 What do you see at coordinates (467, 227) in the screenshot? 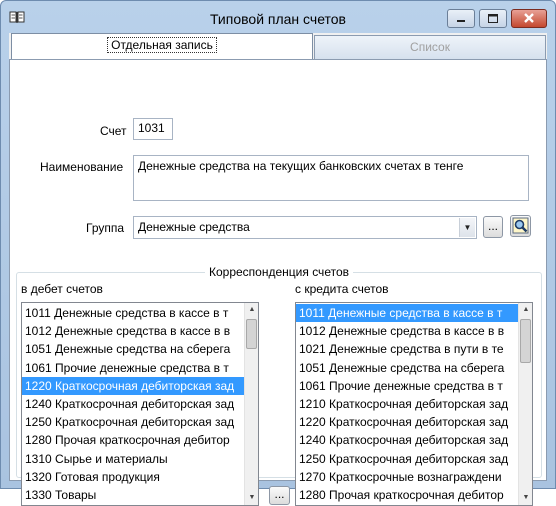
I see `chevron-down-icon: ▼` at bounding box center [467, 227].